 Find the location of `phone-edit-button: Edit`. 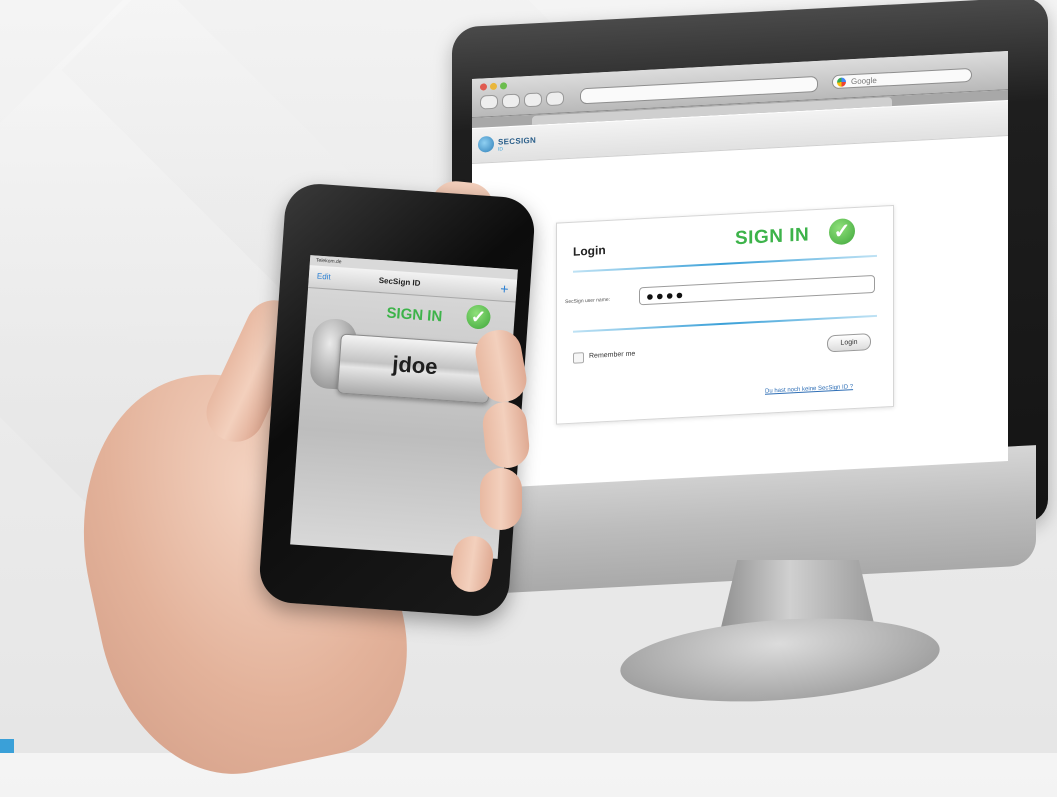

phone-edit-button: Edit is located at coordinates (324, 277).